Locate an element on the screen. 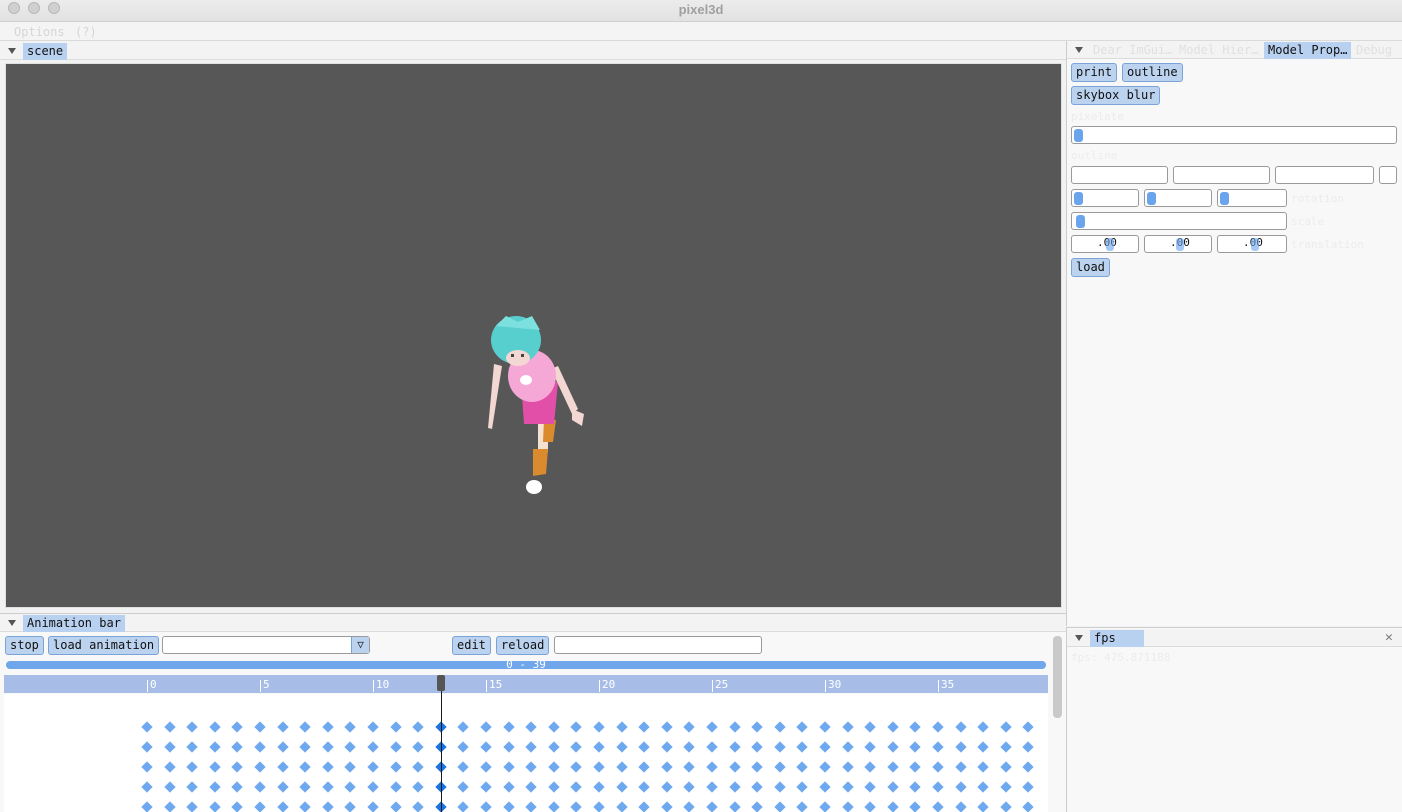 This screenshot has width=1402, height=812. tab-animation-bar: Animation bar is located at coordinates (74, 623).